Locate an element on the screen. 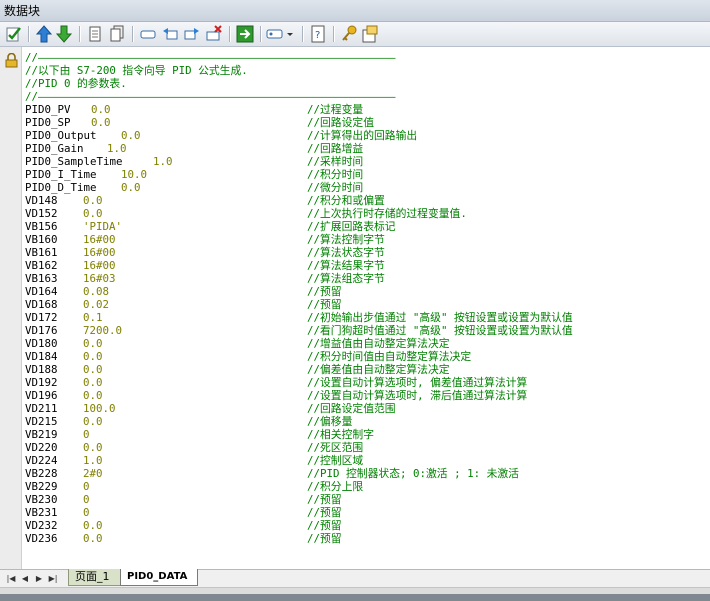  undo-right-icon is located at coordinates (192, 34).